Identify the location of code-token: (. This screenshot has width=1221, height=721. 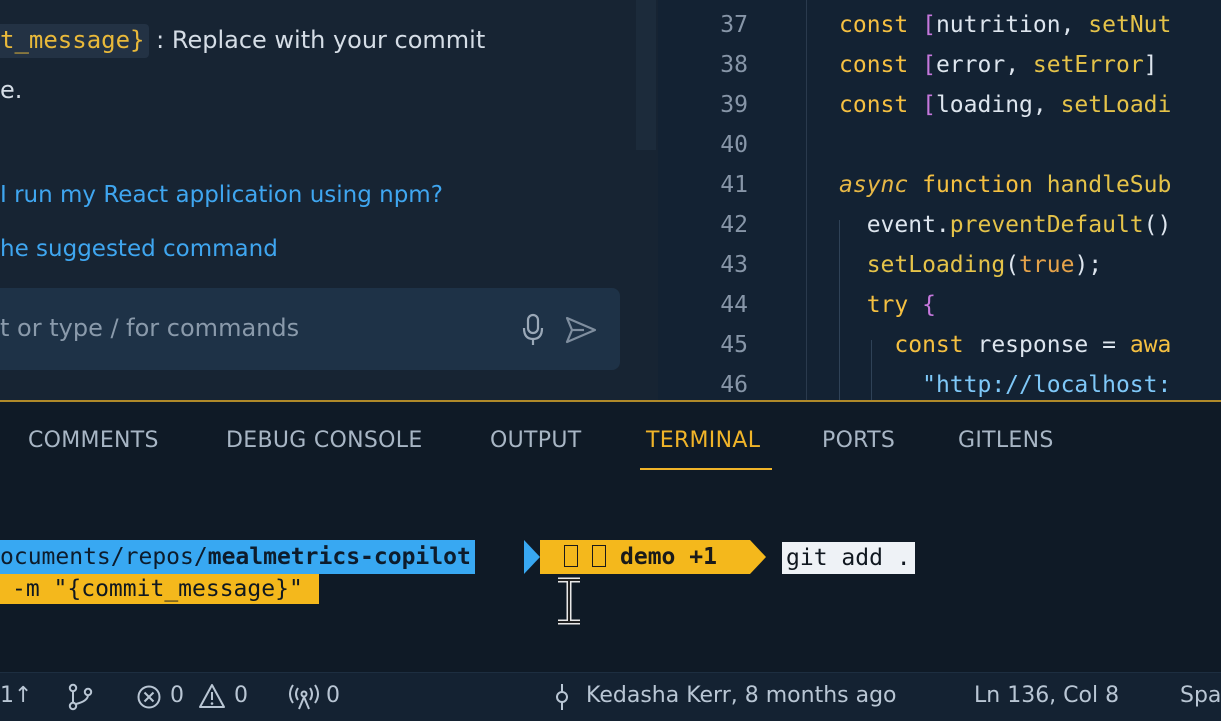
(1012, 265).